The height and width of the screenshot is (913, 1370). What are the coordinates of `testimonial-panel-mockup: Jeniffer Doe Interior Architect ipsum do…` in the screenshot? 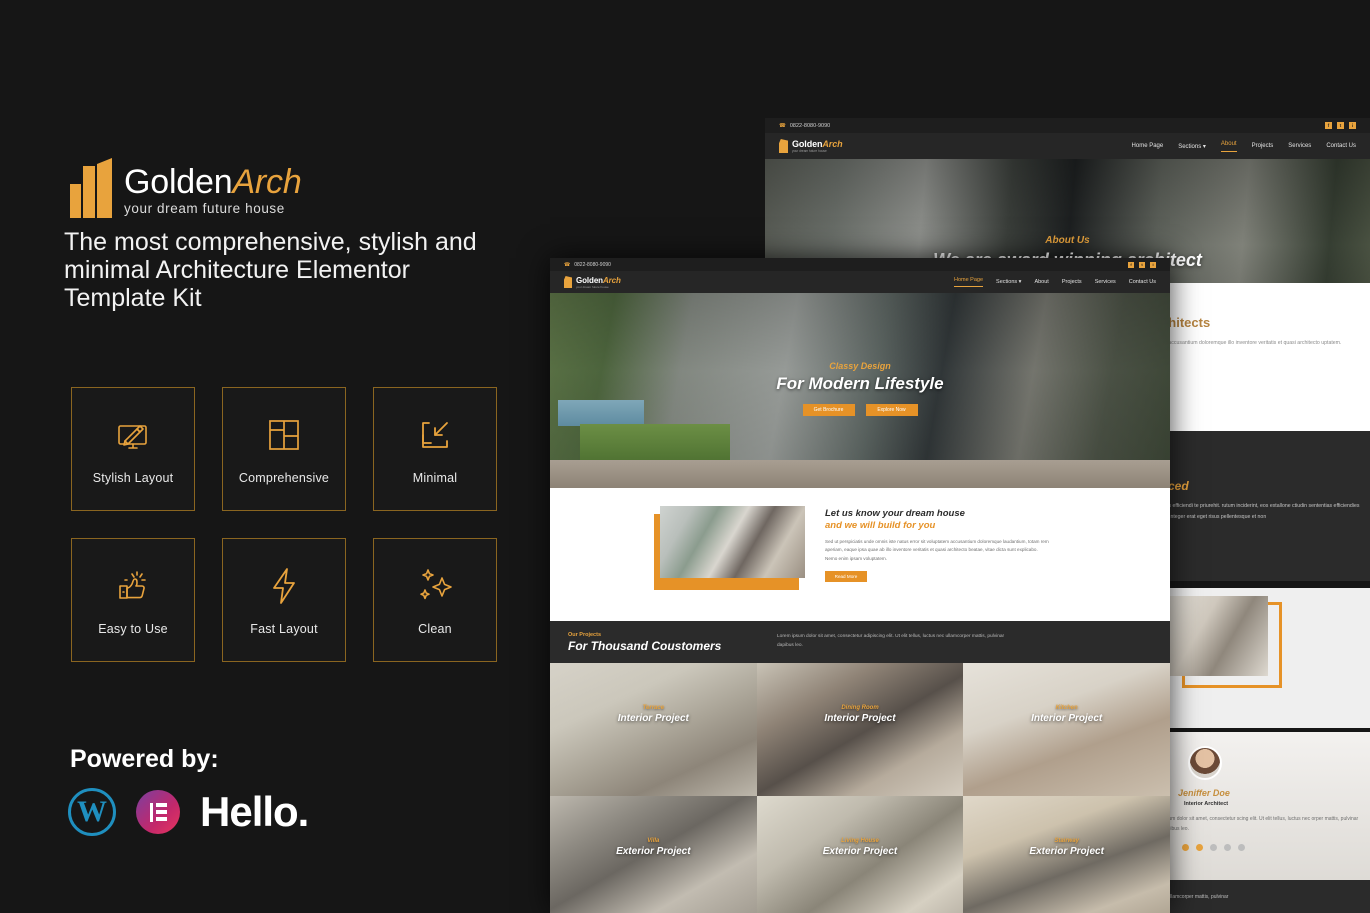 It's located at (1265, 806).